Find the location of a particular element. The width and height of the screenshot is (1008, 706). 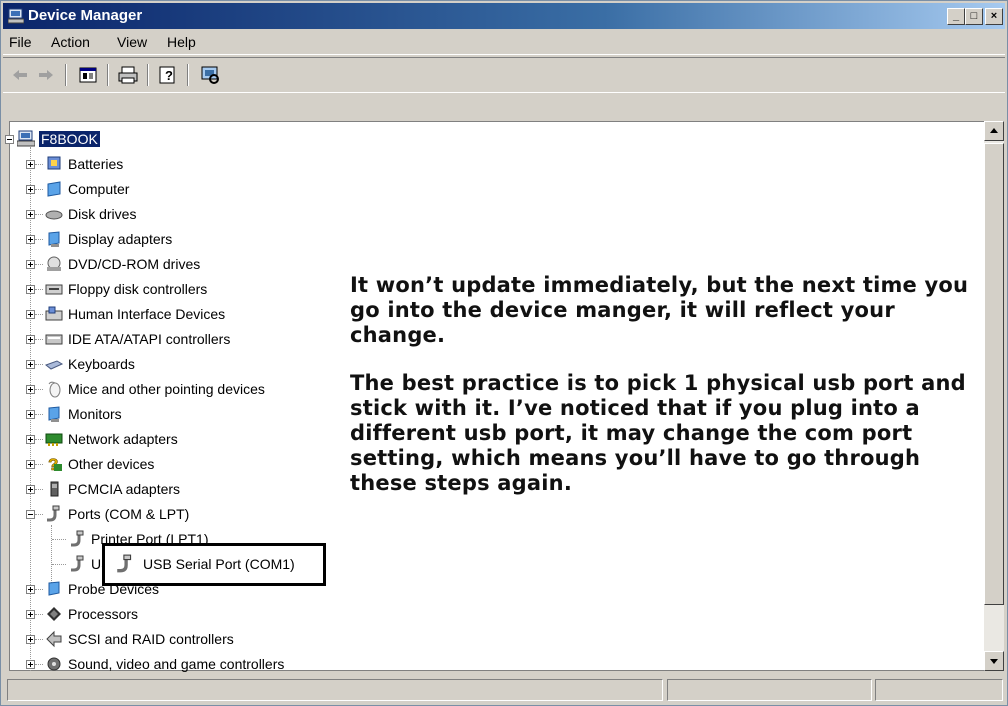

properties-icon is located at coordinates (88, 75).